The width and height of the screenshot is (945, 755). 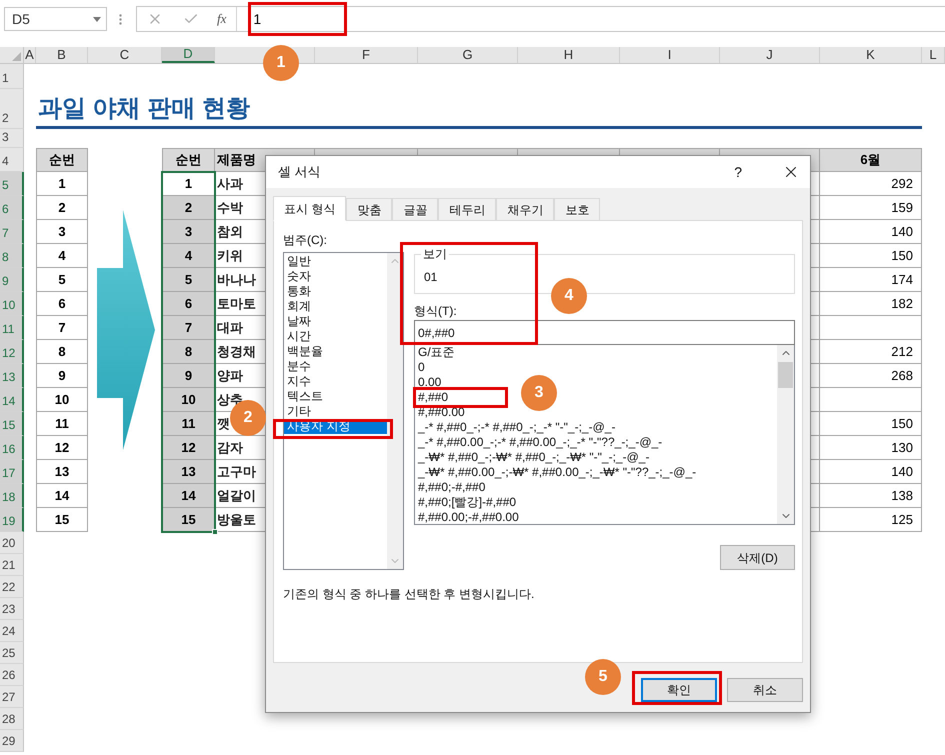 I want to click on row-header: 2, so click(x=12, y=109).